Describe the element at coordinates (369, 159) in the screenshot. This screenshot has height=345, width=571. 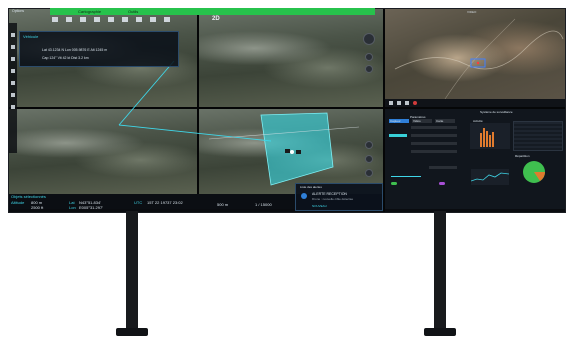
I see `tilt-icon` at that location.